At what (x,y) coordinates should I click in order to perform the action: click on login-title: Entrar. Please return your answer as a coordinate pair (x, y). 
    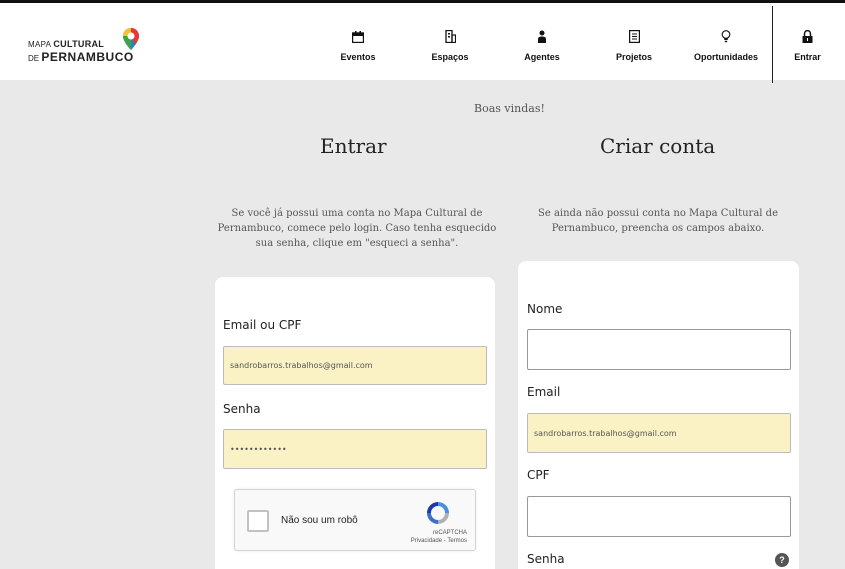
    Looking at the image, I should click on (353, 146).